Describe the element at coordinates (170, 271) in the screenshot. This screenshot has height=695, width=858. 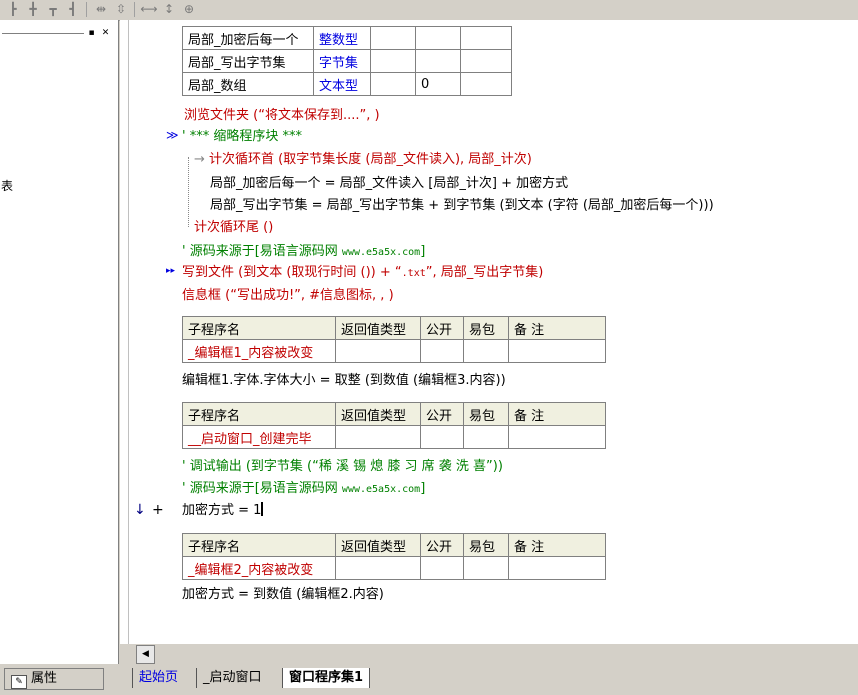
I see `run-marker-icon: ▸▸` at that location.